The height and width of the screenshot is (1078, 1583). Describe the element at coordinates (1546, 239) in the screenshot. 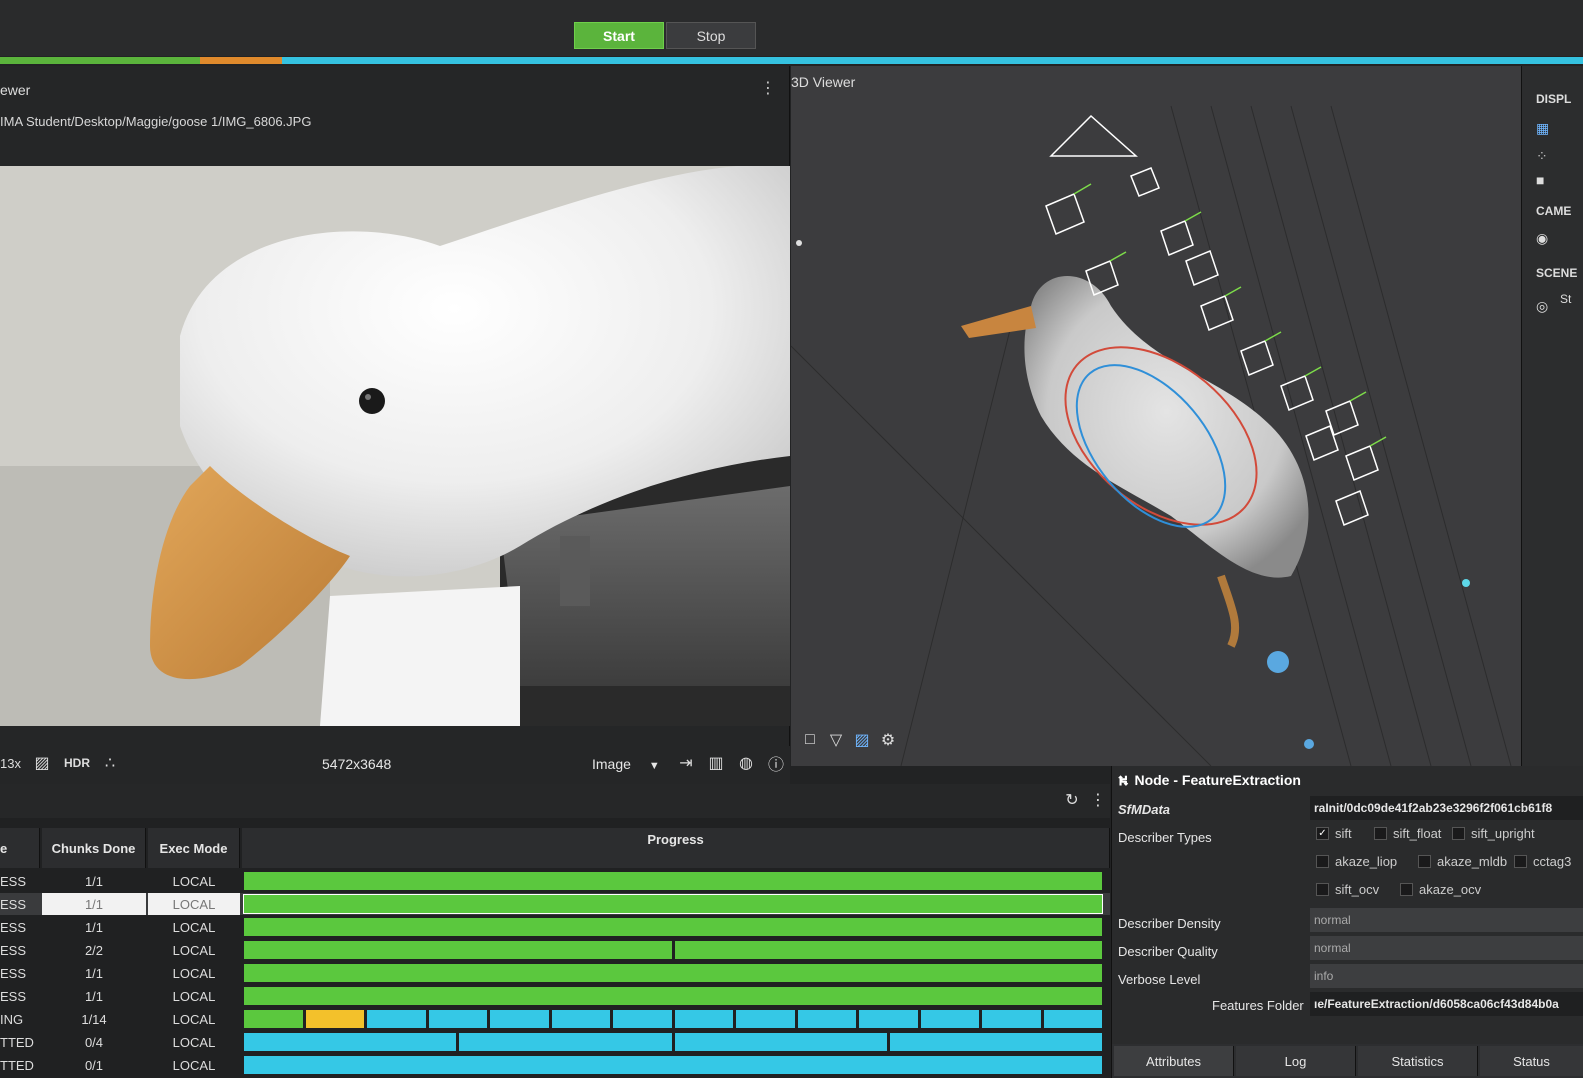

I see `camera-icon: ◉` at that location.